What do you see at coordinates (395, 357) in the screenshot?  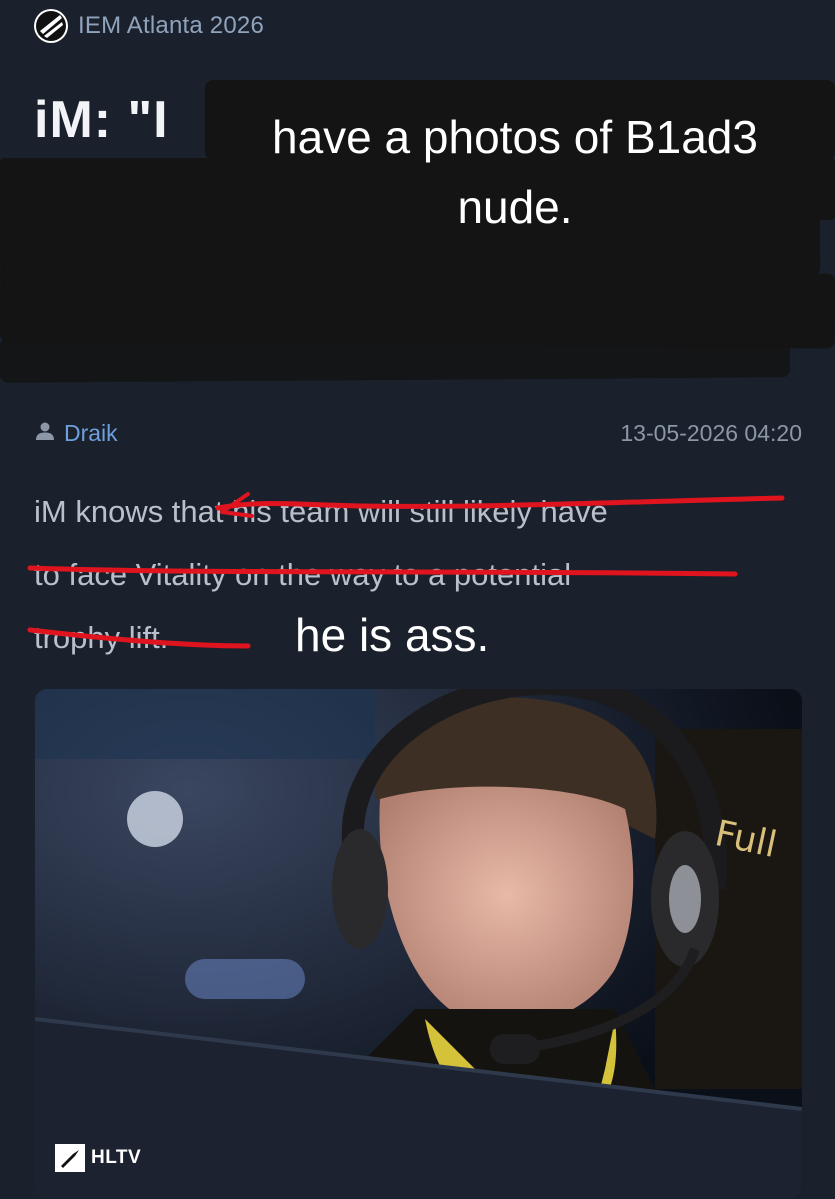 I see `redaction-scribble` at bounding box center [395, 357].